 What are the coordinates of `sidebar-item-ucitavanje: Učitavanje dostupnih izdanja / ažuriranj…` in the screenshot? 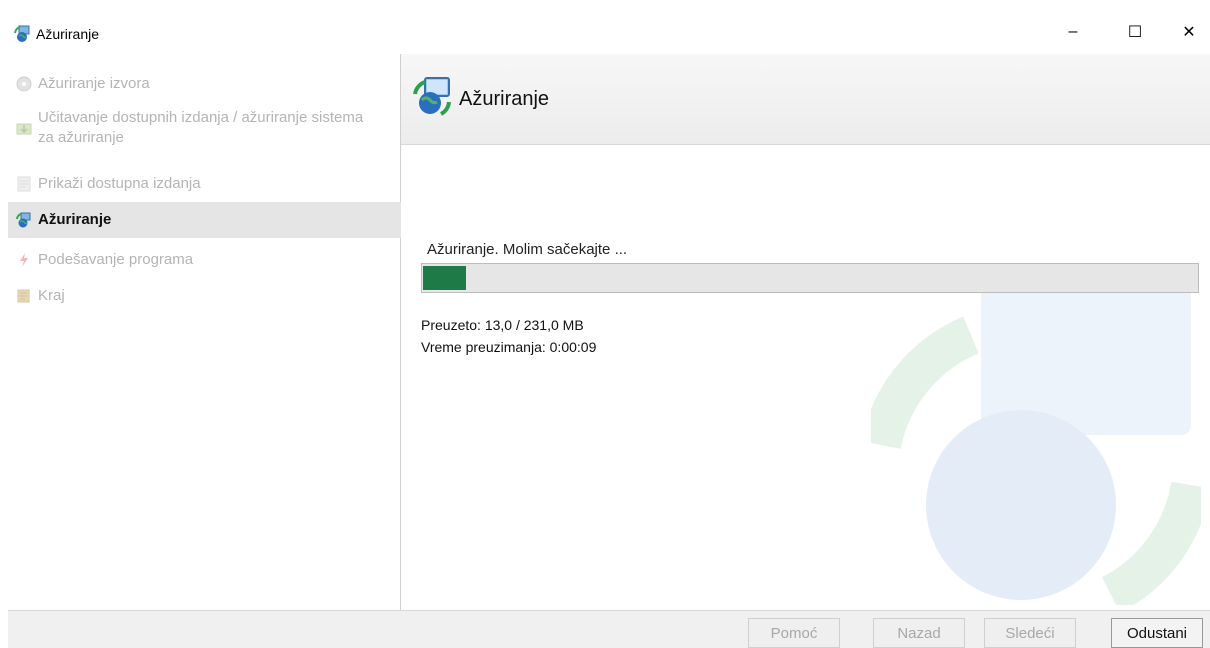 It's located at (207, 128).